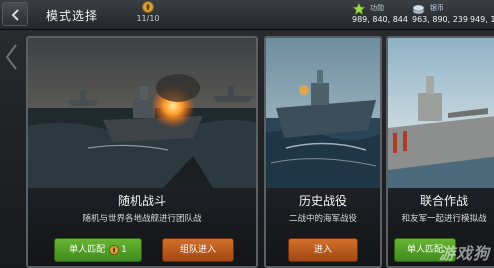 This screenshot has width=494, height=268. I want to click on card-title: 历史战役, so click(322, 201).